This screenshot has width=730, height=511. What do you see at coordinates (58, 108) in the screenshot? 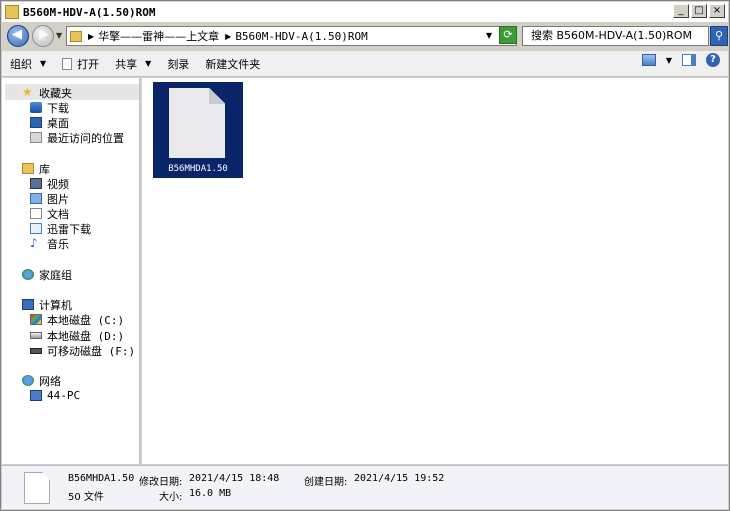
I see `nav-item-label: 下载` at bounding box center [58, 108].